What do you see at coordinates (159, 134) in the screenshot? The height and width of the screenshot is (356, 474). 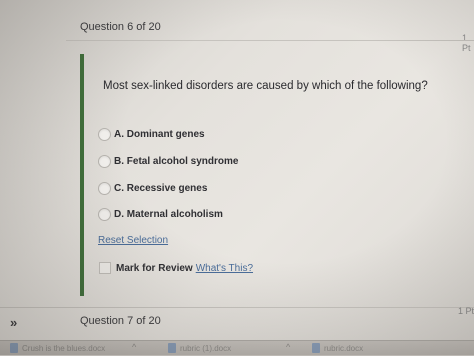 I see `answer-option-label: A. Dominant genes` at bounding box center [159, 134].